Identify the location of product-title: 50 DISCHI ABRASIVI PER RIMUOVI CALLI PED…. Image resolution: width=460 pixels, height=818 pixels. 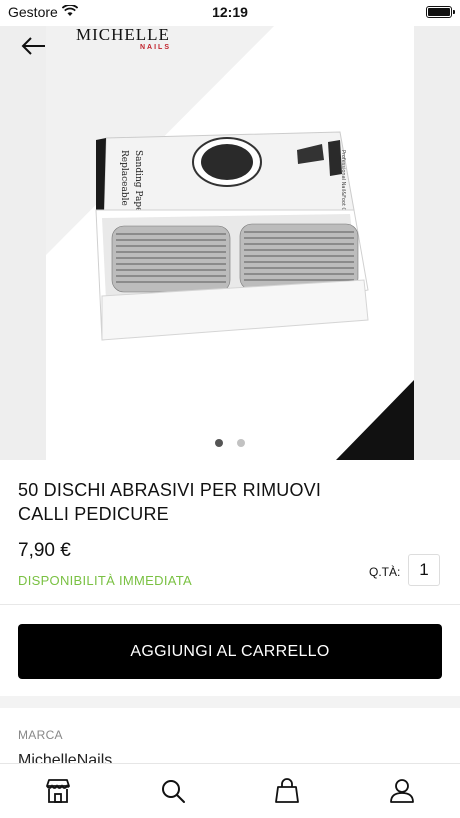
(170, 502).